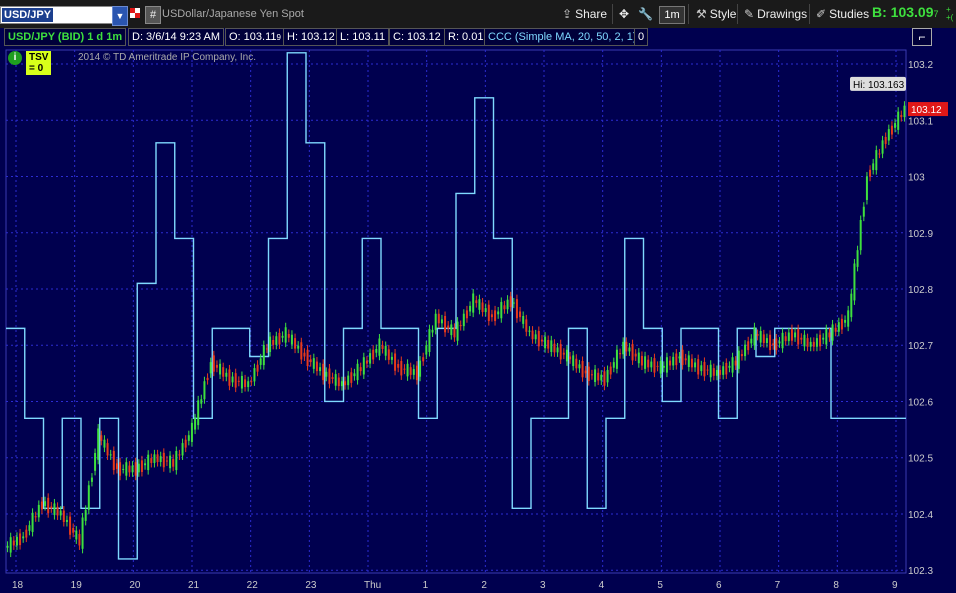 Image resolution: width=956 pixels, height=593 pixels. I want to click on last-price-label: 103.12, so click(926, 110).